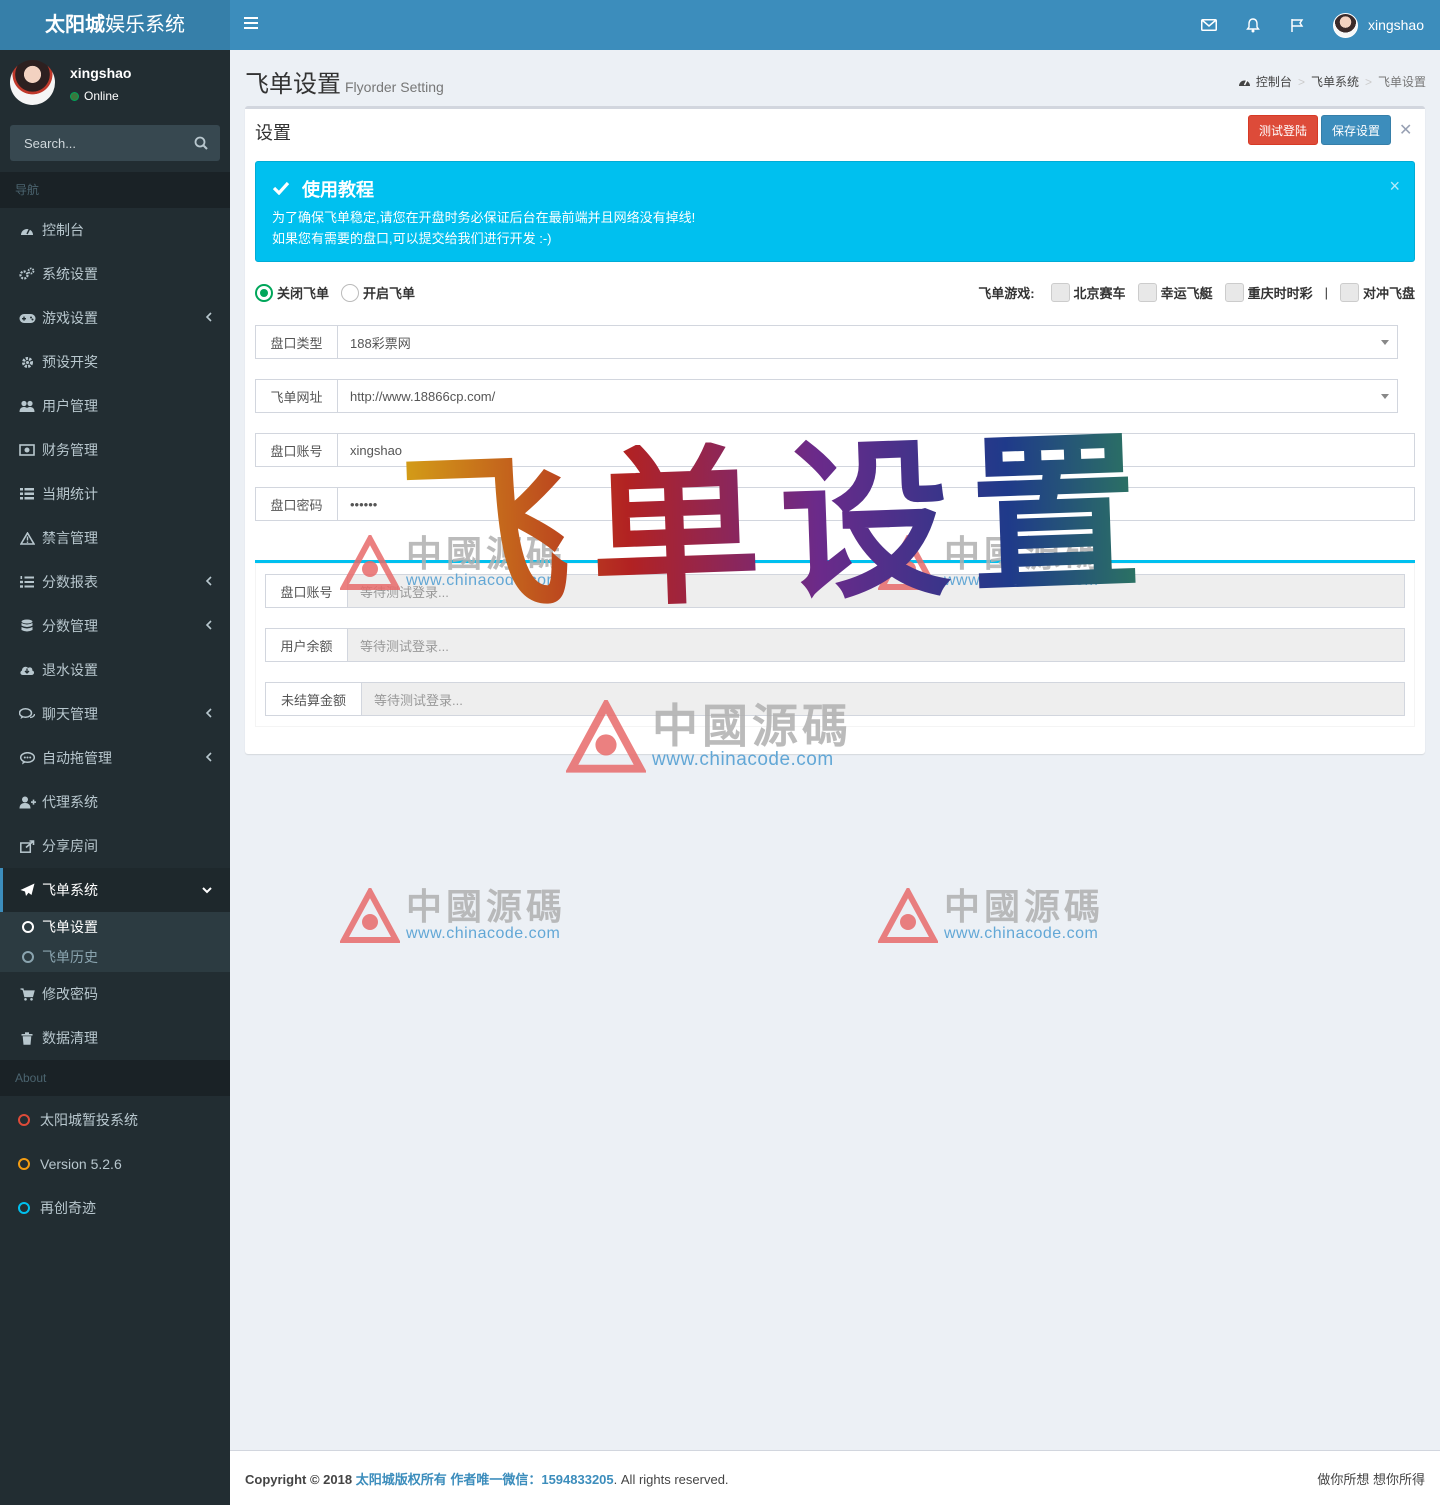 The width and height of the screenshot is (1440, 1505). I want to click on online-dot-icon, so click(74, 96).